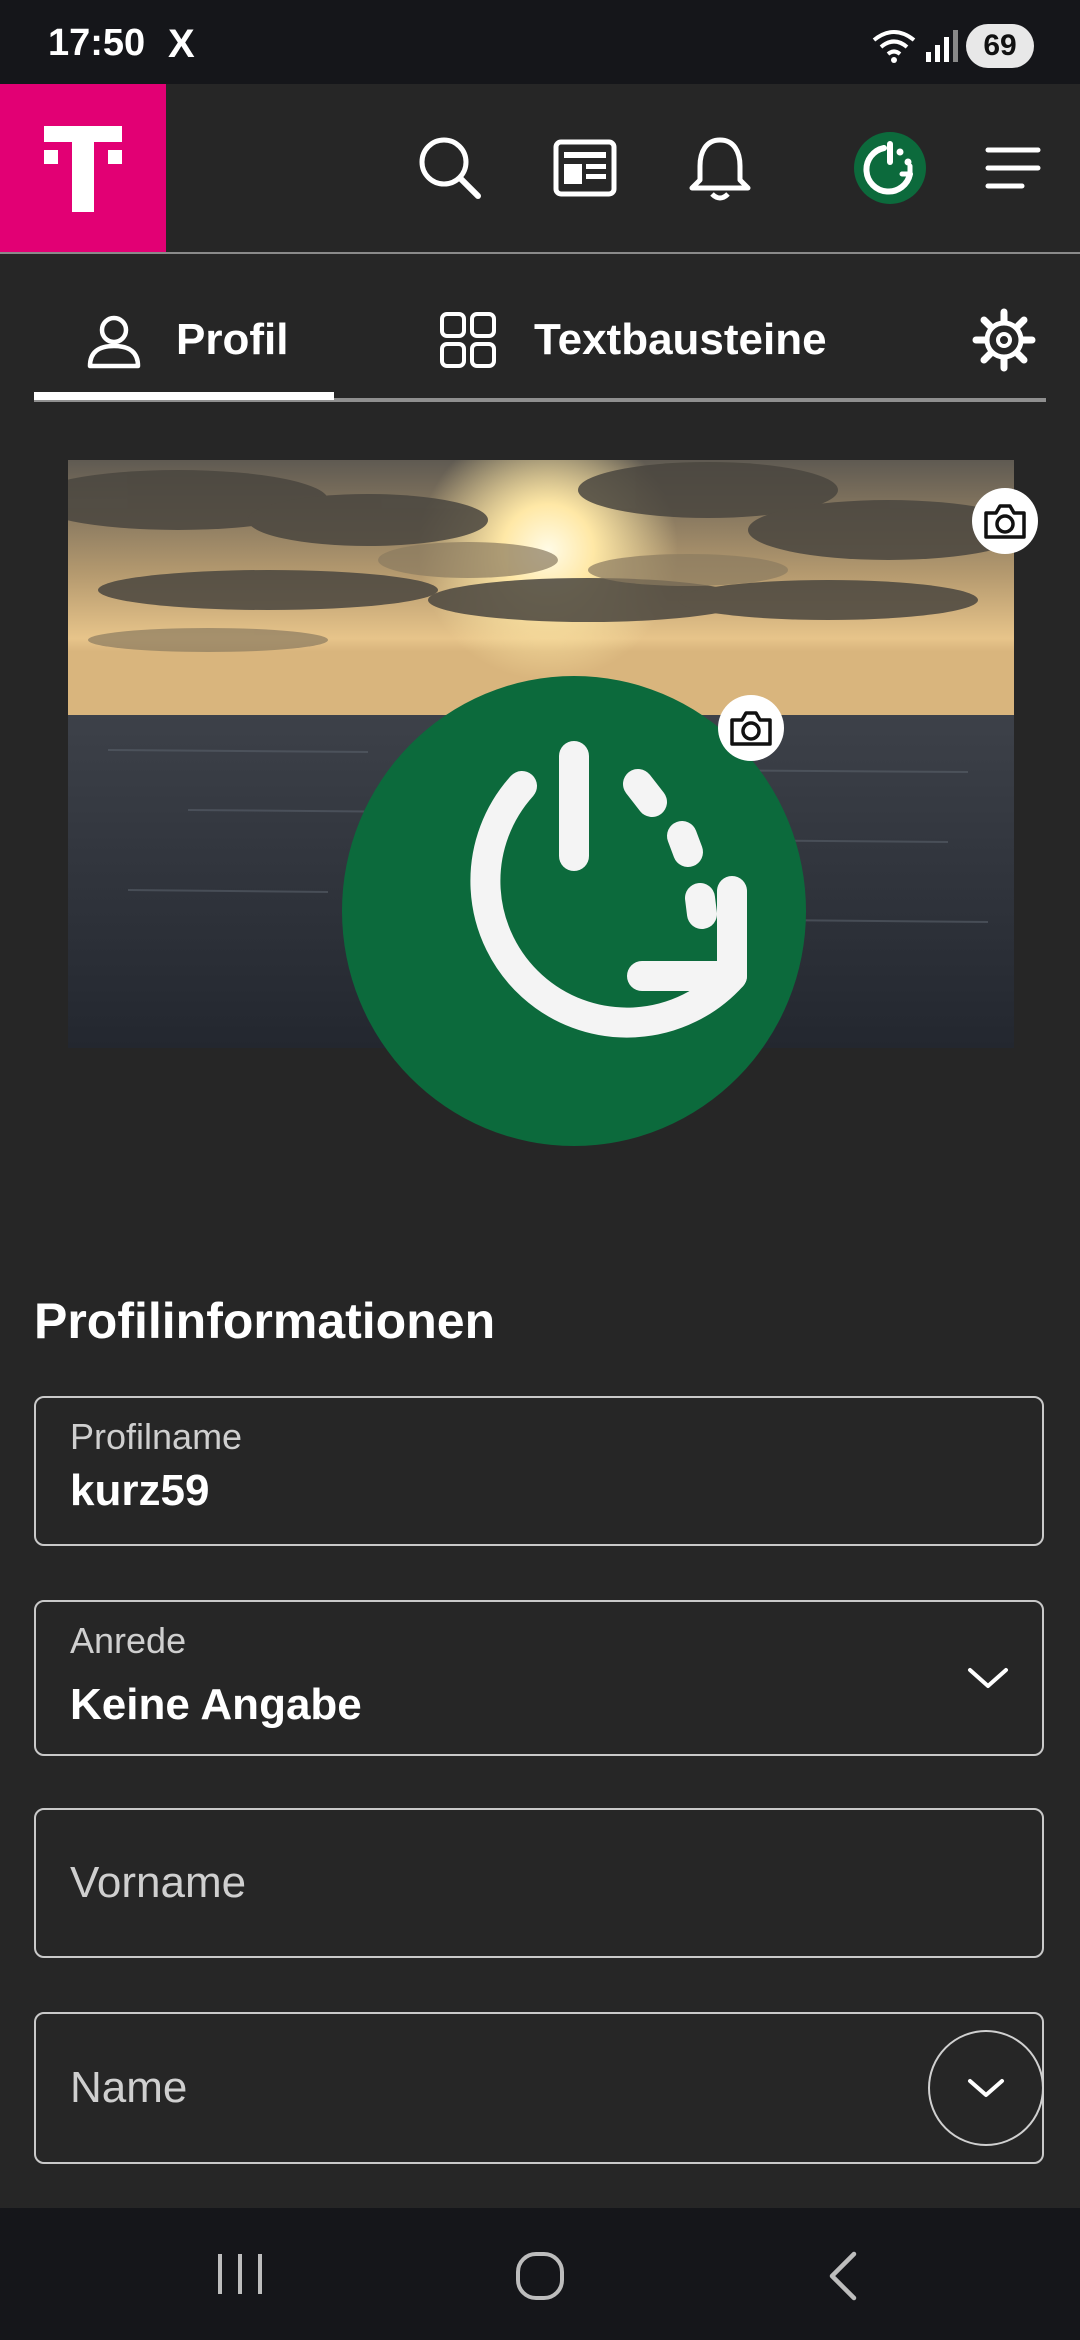  I want to click on x-app-icon: X, so click(181, 44).